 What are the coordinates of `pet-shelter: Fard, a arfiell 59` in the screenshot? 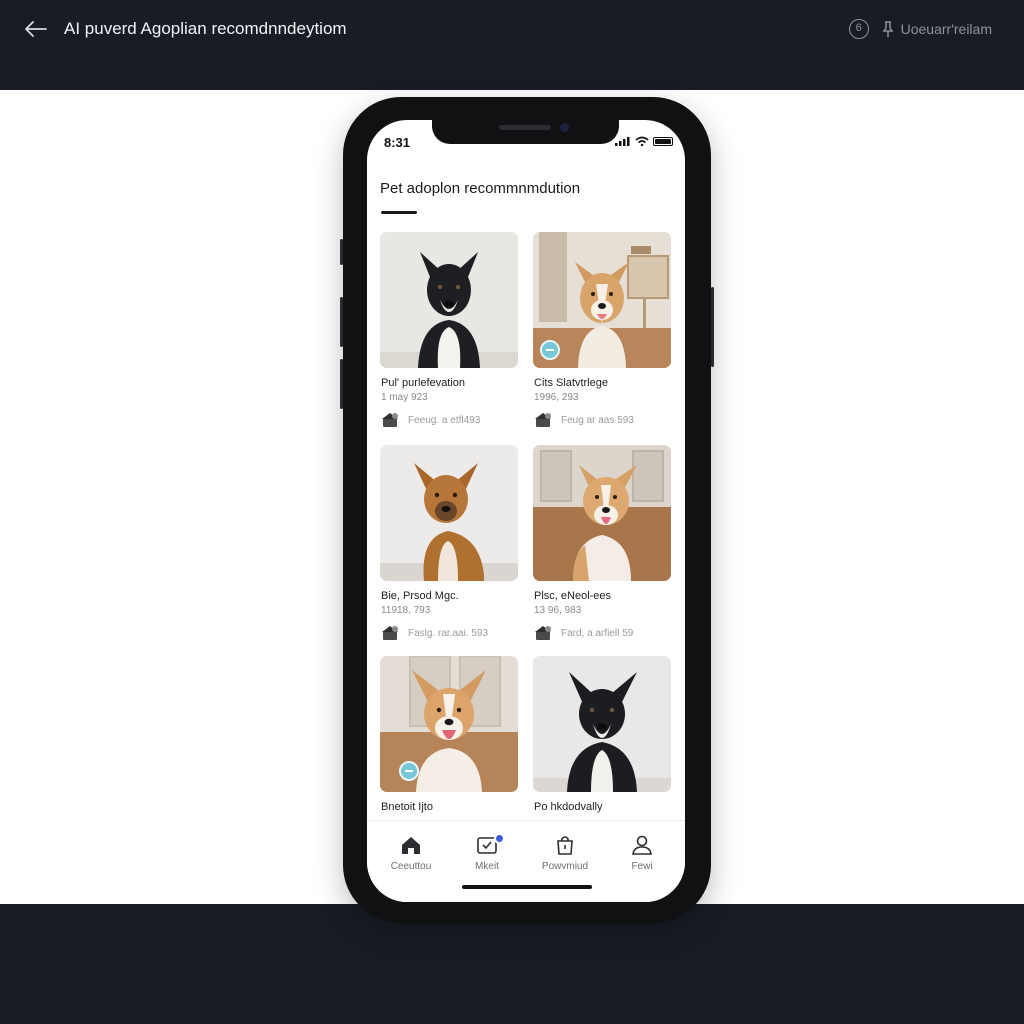 It's located at (584, 633).